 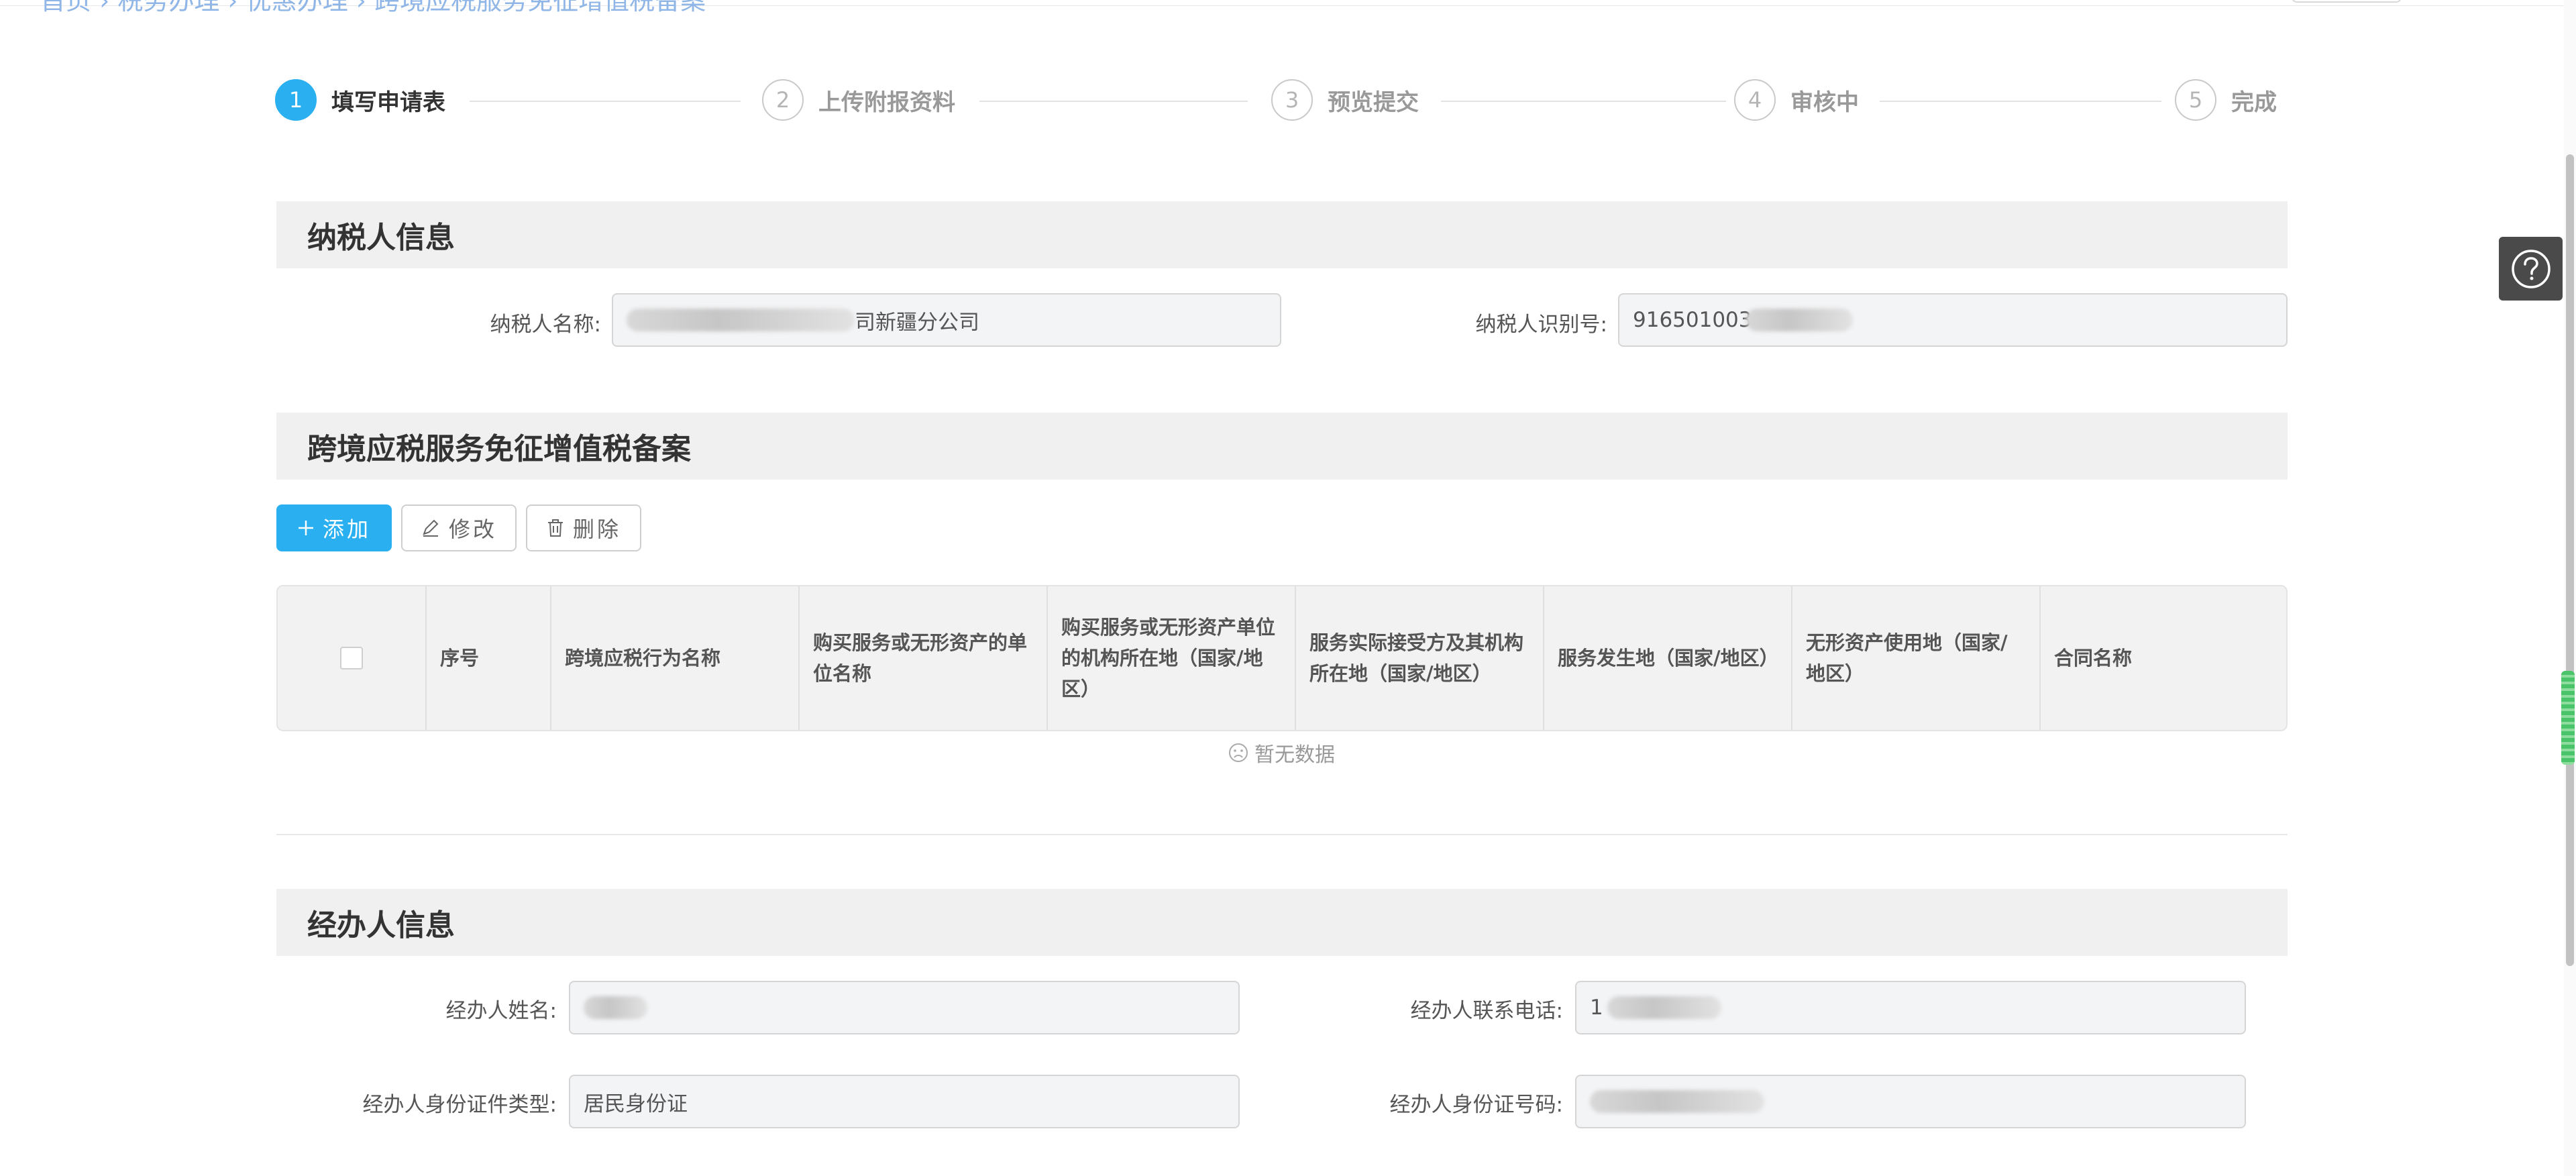 I want to click on taxpayer-id-field: 916501003, so click(x=1953, y=320).